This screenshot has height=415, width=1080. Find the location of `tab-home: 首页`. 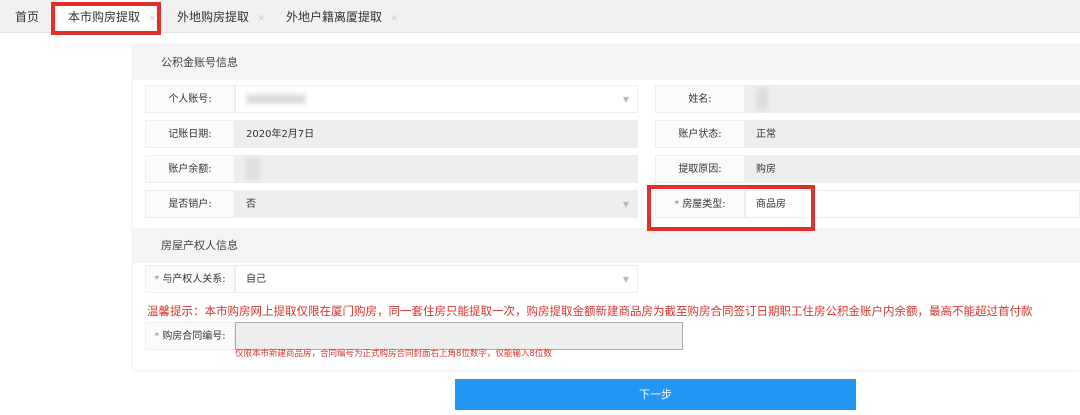

tab-home: 首页 is located at coordinates (27, 16).